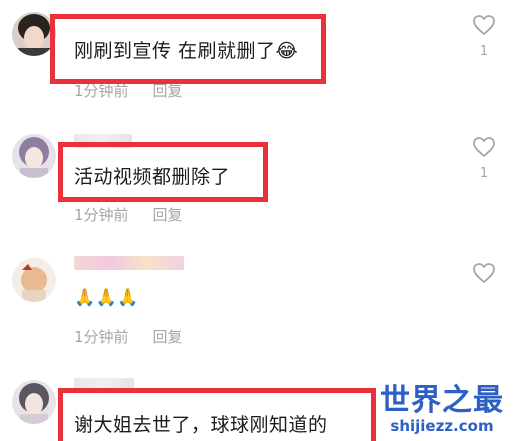 Image resolution: width=514 pixels, height=441 pixels. I want to click on watermark-url: shijiezz.com, so click(442, 426).